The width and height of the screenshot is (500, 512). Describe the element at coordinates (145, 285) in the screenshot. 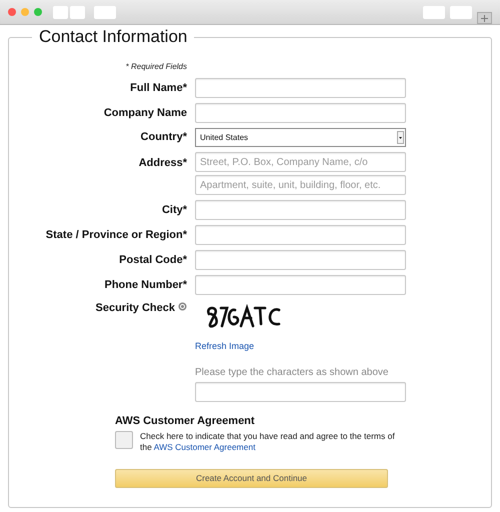

I see `field-label: Phone Number*` at that location.